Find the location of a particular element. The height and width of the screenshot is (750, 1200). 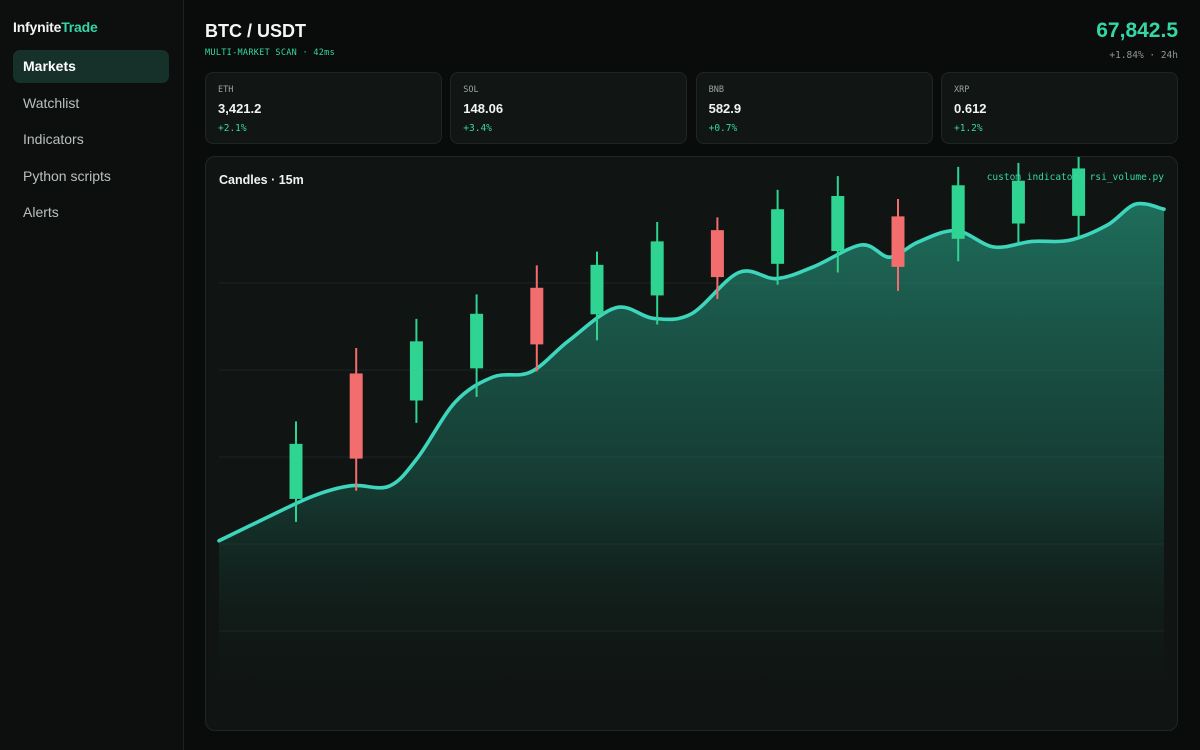

brand-logo: InfyniteTrade is located at coordinates (55, 27).